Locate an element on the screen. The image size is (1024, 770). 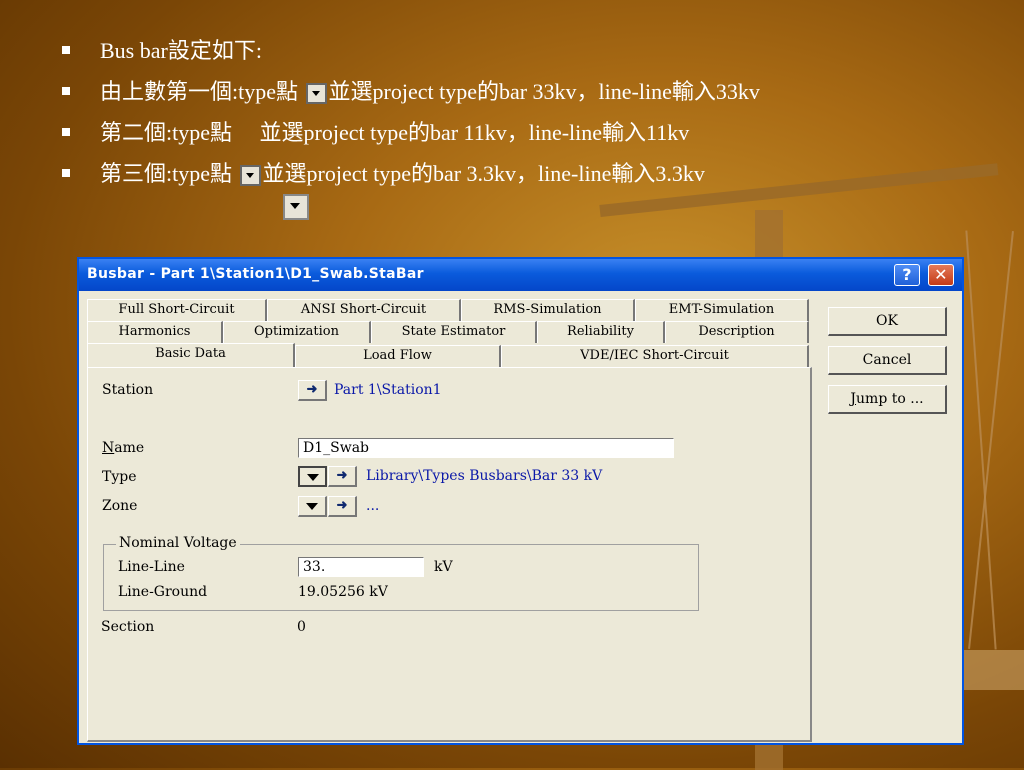
line-ground-value: 19.05256 kV is located at coordinates (343, 592).